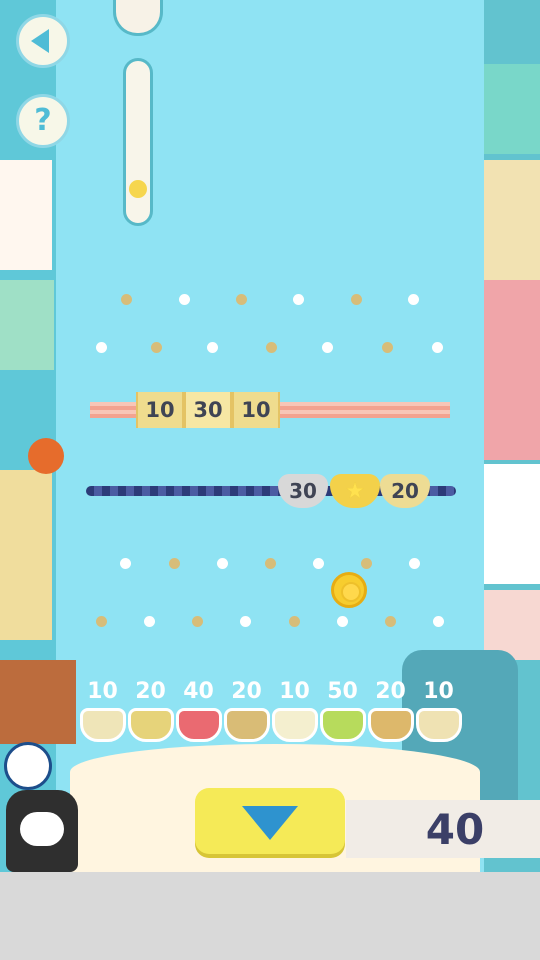  I want to click on help-icon: ?, so click(43, 120).